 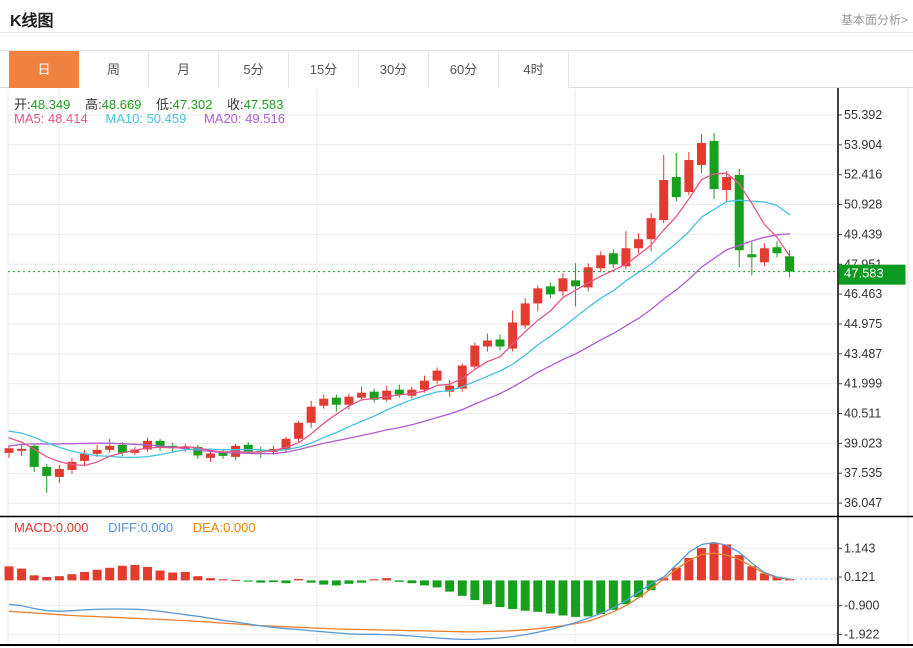 I want to click on svg-text: 37.535, so click(x=863, y=473).